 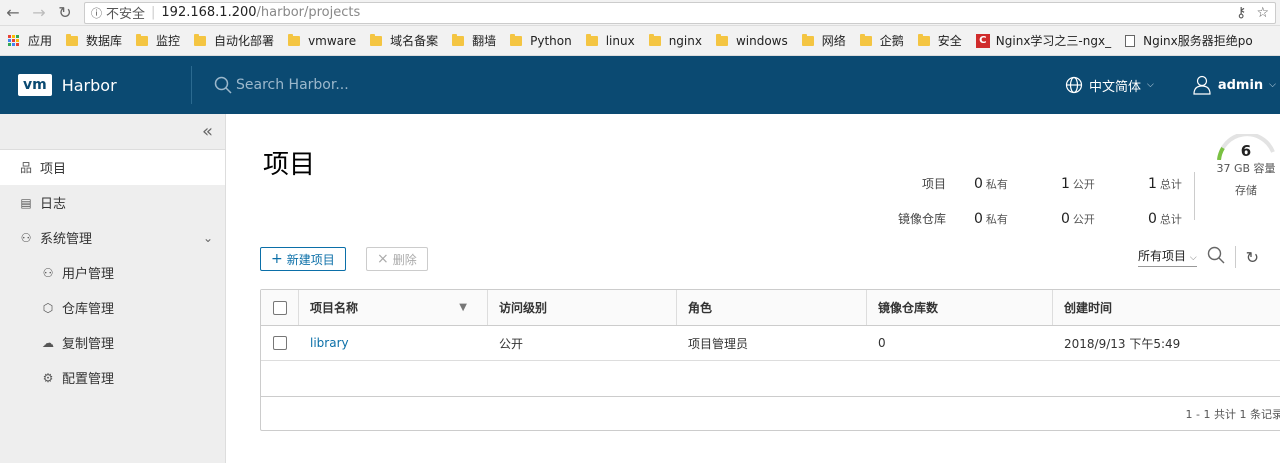 I want to click on sidebar-item-administration: ⚇ 系统管理 ⌄, so click(x=112, y=237).